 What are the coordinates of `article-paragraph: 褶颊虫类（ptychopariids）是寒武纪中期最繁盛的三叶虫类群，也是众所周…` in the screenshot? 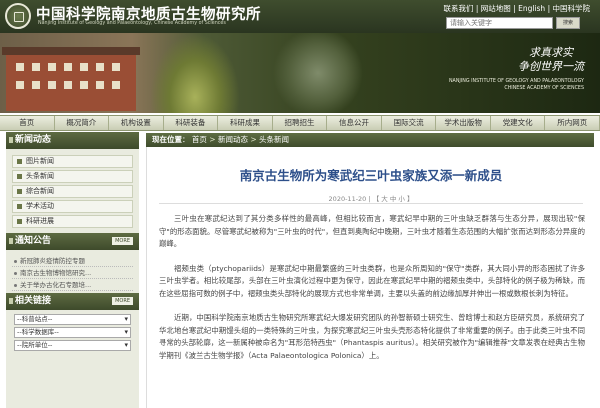 It's located at (372, 280).